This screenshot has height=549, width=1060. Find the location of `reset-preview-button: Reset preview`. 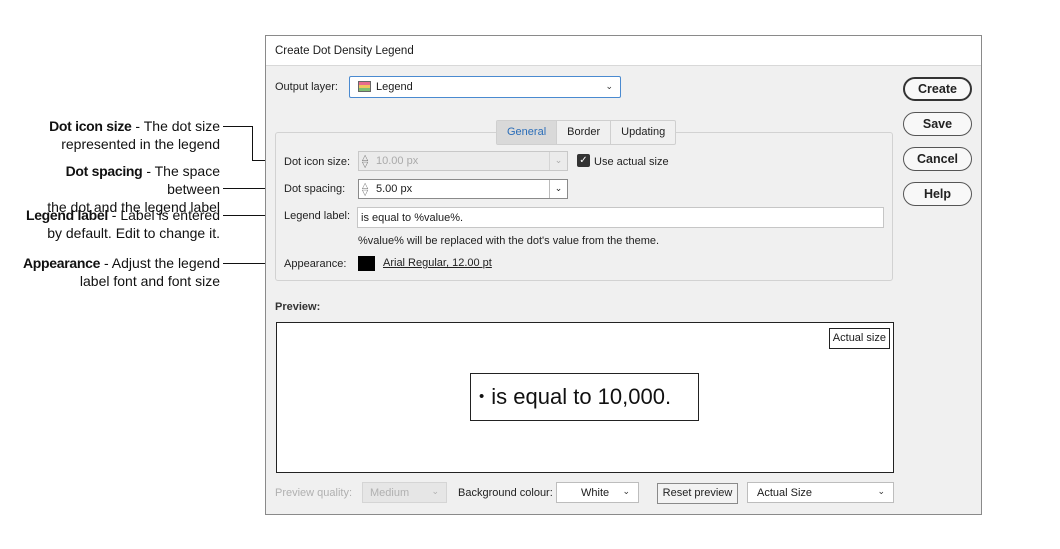

reset-preview-button: Reset preview is located at coordinates (697, 493).